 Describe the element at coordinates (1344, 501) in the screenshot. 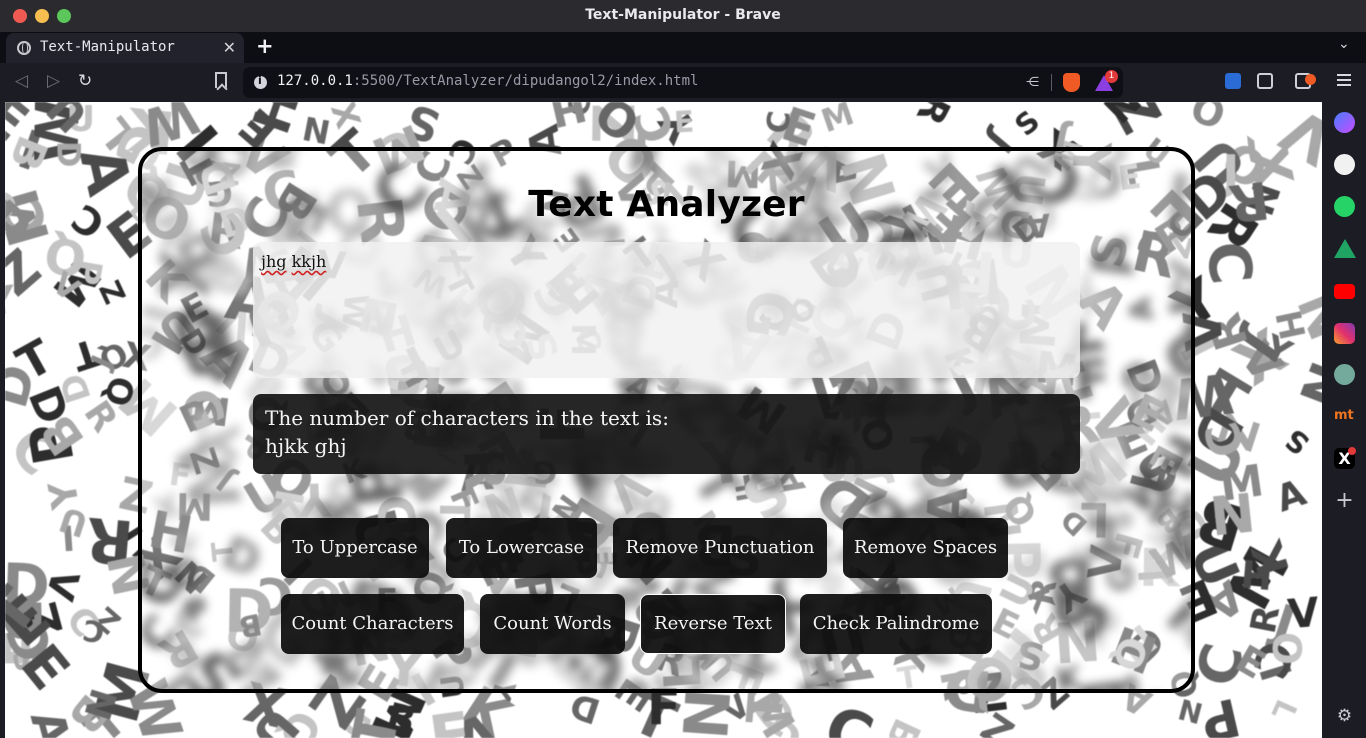

I see `add-icon: +` at that location.